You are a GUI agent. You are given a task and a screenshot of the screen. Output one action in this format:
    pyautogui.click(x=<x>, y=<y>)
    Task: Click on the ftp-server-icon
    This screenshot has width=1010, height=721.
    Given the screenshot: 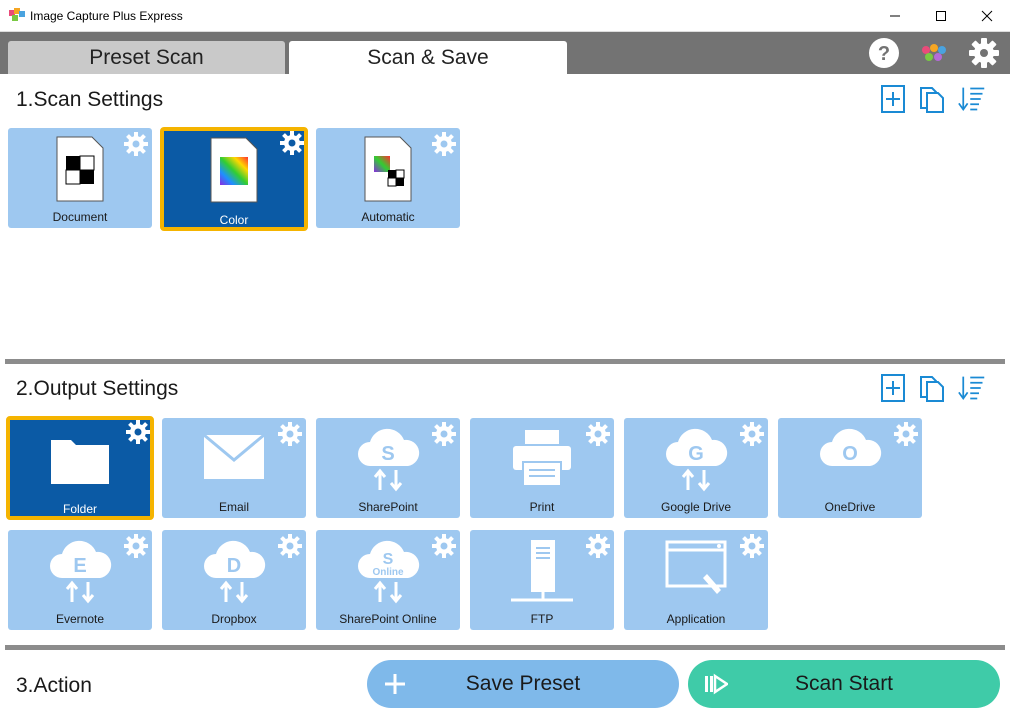 What is the action you would take?
    pyautogui.click(x=542, y=571)
    